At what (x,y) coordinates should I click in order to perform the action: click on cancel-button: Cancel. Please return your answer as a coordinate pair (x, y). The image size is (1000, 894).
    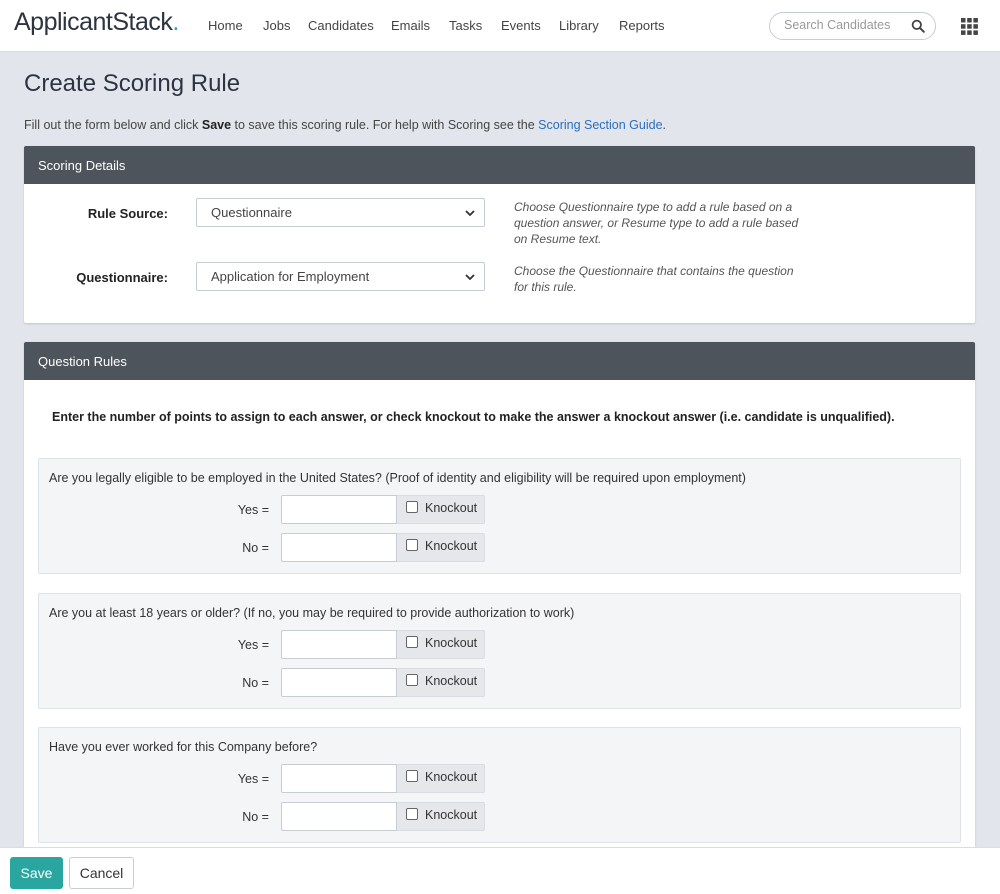
    Looking at the image, I should click on (101, 873).